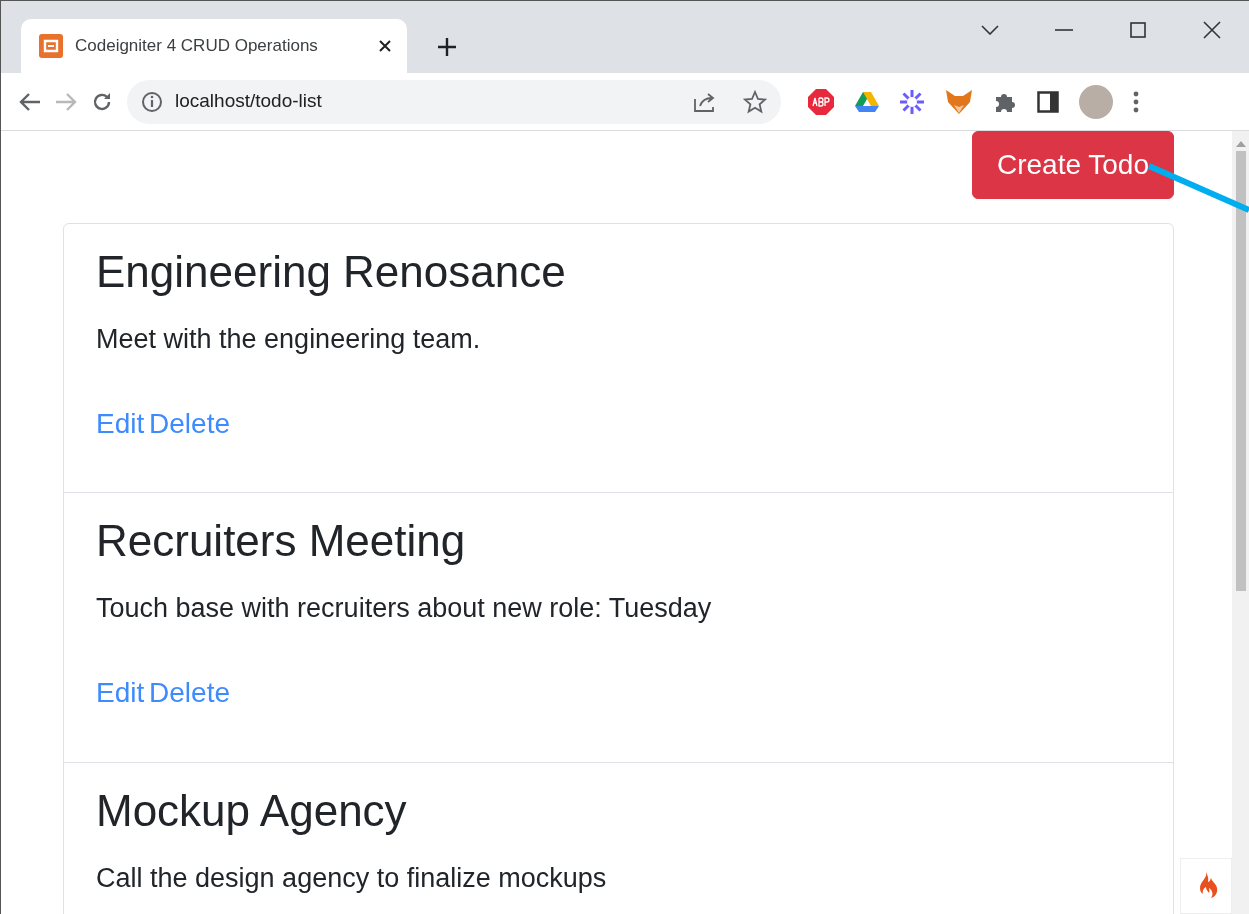  Describe the element at coordinates (1240, 371) in the screenshot. I see `scrollbar-thumb` at that location.